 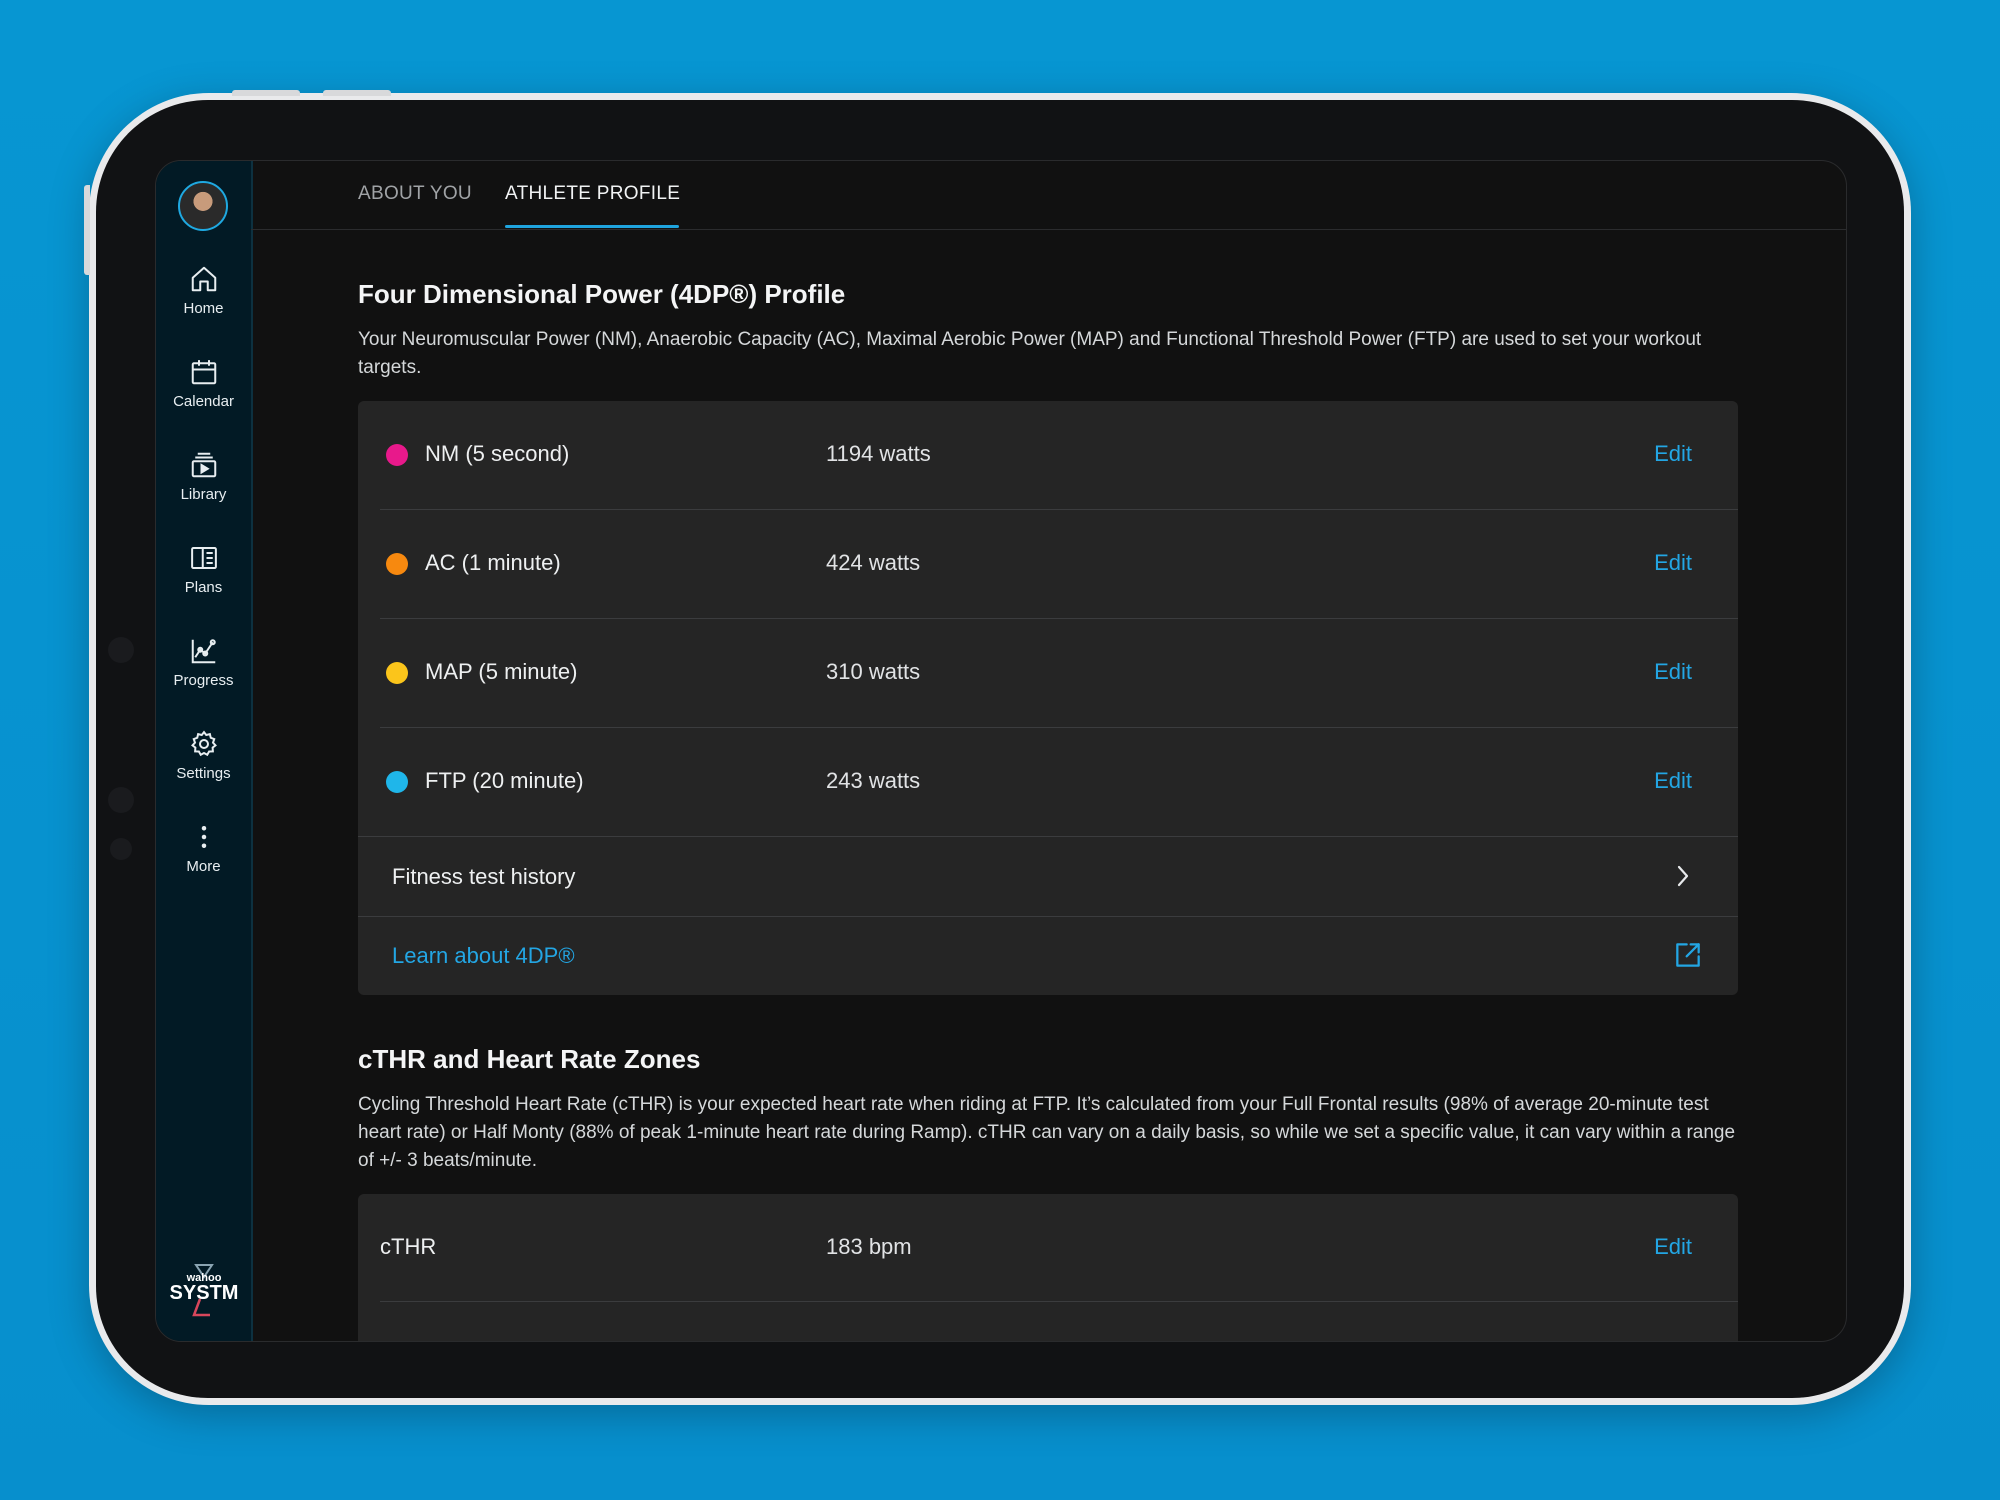 I want to click on fitness-test-history-row: Fitness test history, so click(x=1048, y=876).